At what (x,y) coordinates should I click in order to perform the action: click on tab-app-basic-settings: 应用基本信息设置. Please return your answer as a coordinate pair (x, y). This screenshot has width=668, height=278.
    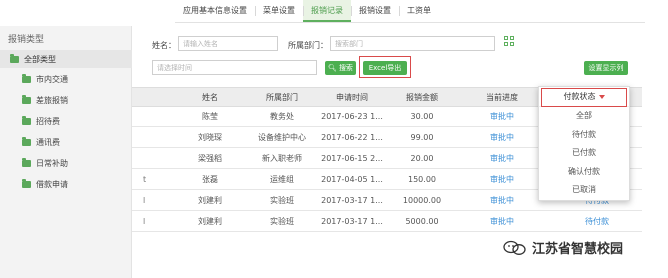
    Looking at the image, I should click on (215, 11).